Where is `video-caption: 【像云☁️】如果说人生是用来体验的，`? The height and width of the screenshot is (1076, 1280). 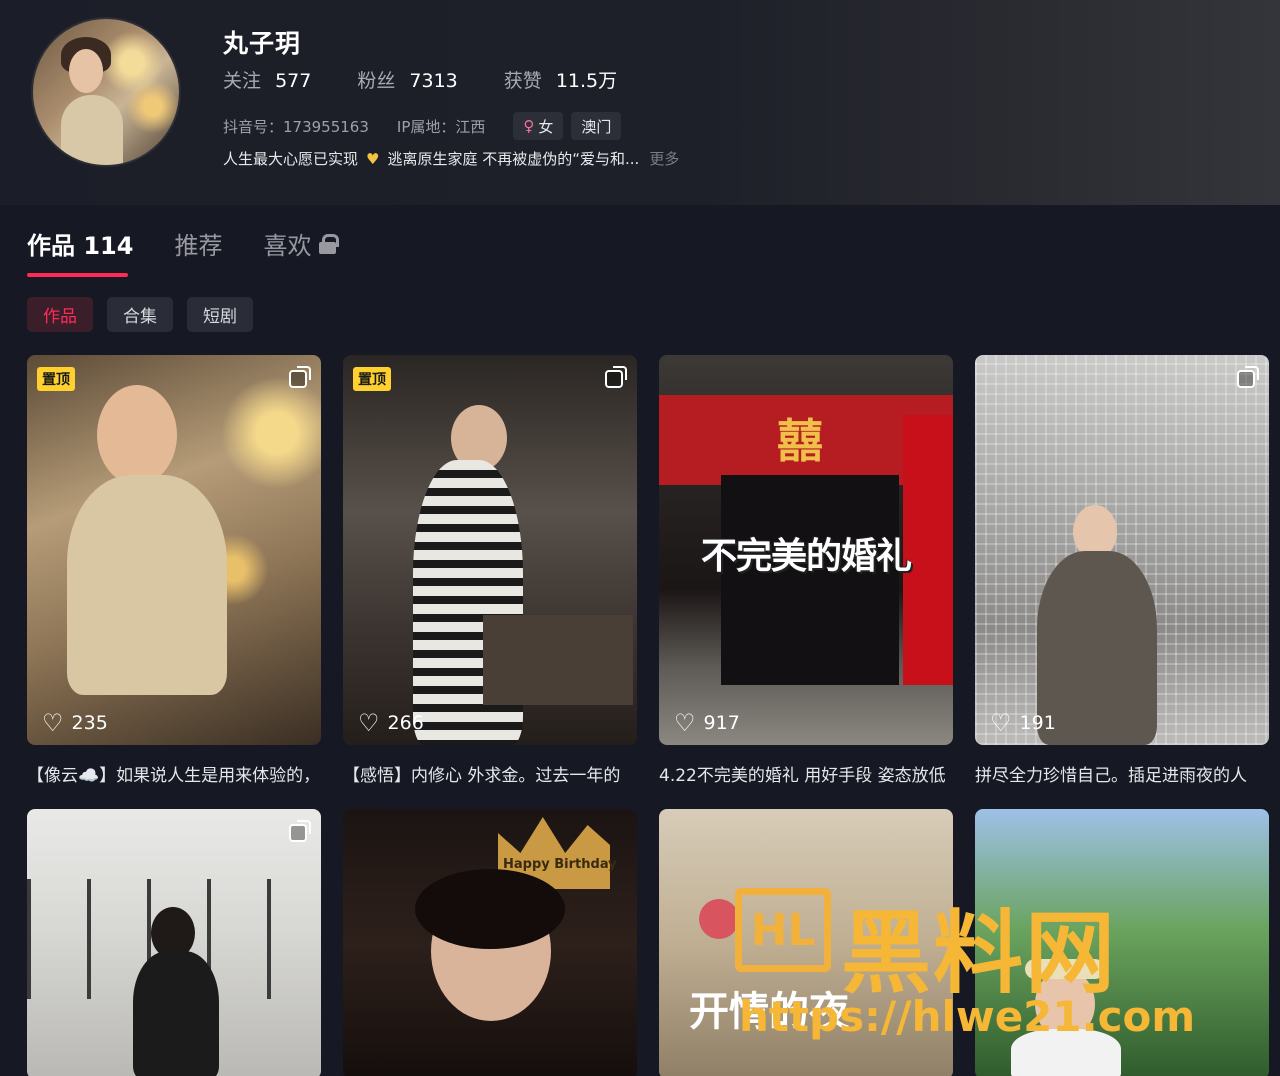
video-caption: 【像云☁️】如果说人生是用来体验的， is located at coordinates (174, 773).